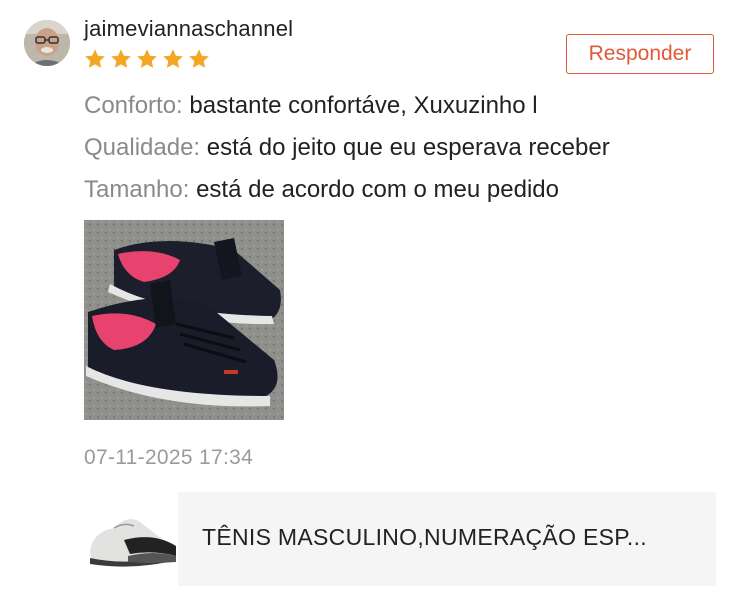 The height and width of the screenshot is (602, 739). I want to click on review-timestamp: 07-11-2025 17:34, so click(169, 457).